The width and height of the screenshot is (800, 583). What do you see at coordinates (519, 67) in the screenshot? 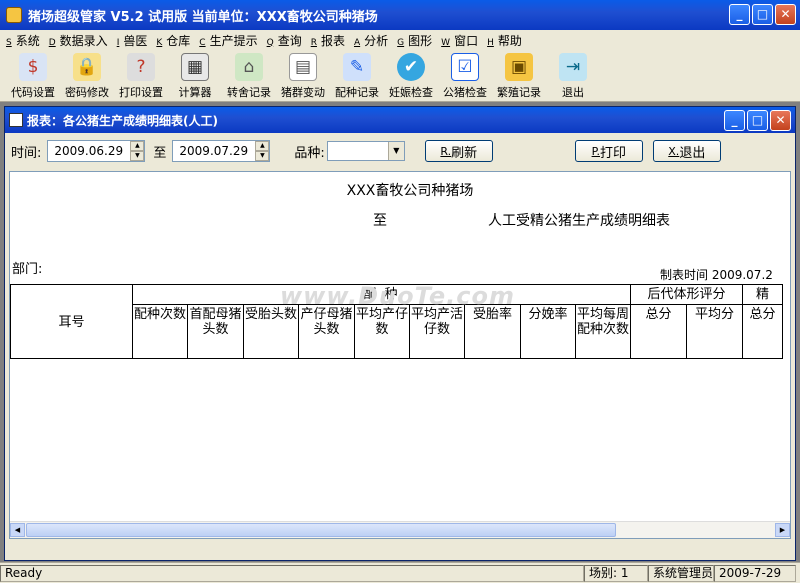
I see `record-icon: ▣` at bounding box center [519, 67].